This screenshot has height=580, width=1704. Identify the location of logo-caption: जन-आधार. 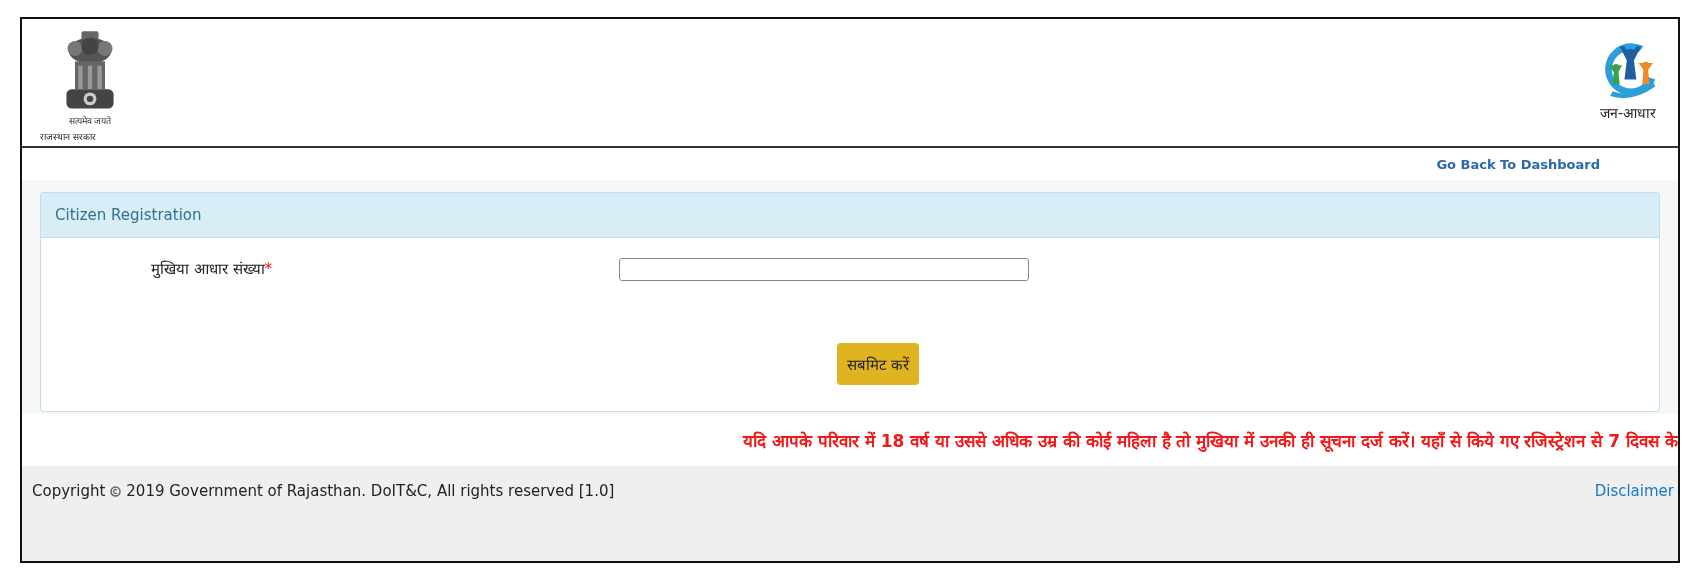
(1628, 113).